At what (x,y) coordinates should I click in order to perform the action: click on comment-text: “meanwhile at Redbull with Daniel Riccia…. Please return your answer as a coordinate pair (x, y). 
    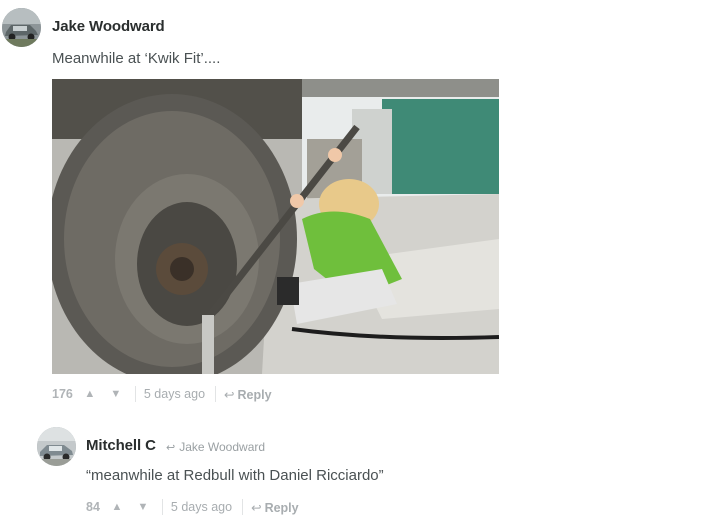
    Looking at the image, I should click on (235, 475).